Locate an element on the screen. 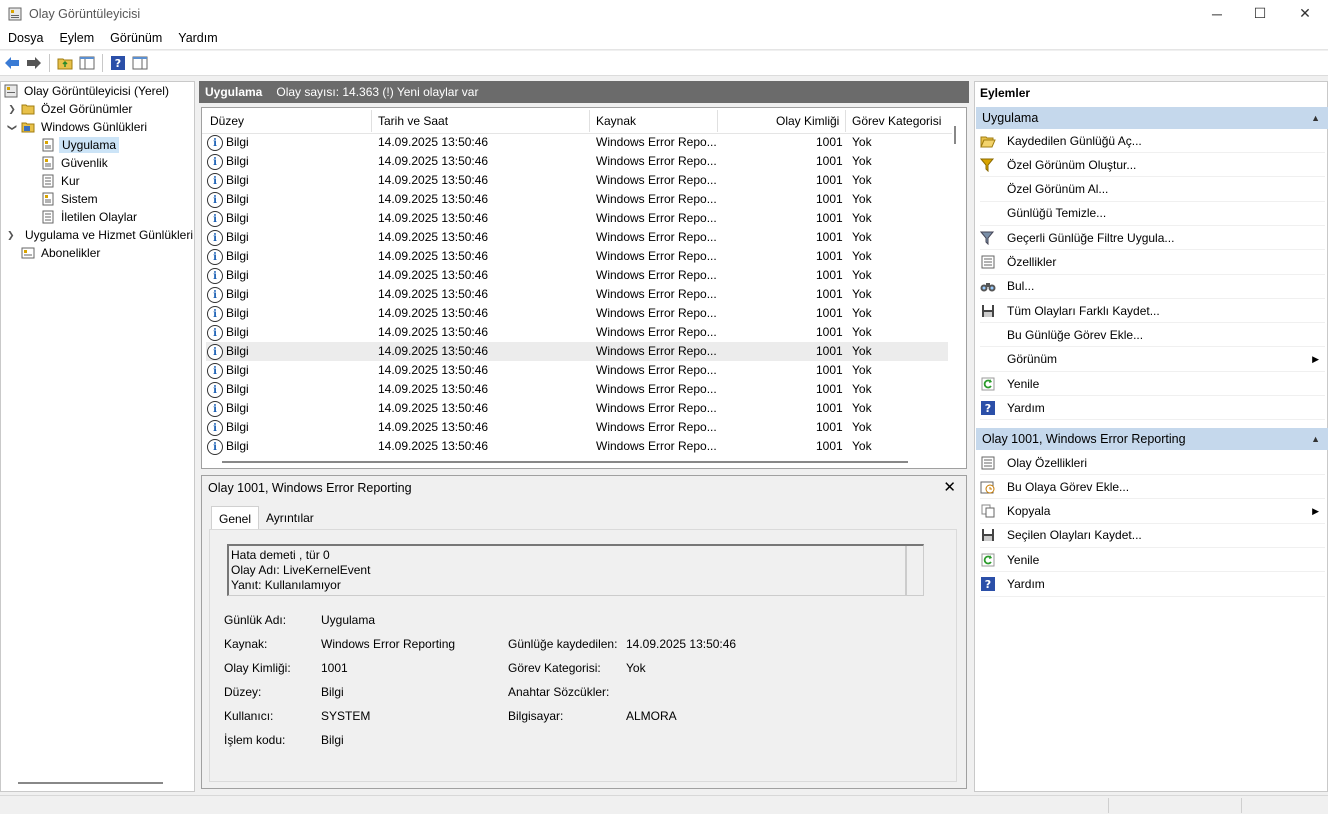 This screenshot has height=814, width=1328. subscriptions-icon is located at coordinates (28, 253).